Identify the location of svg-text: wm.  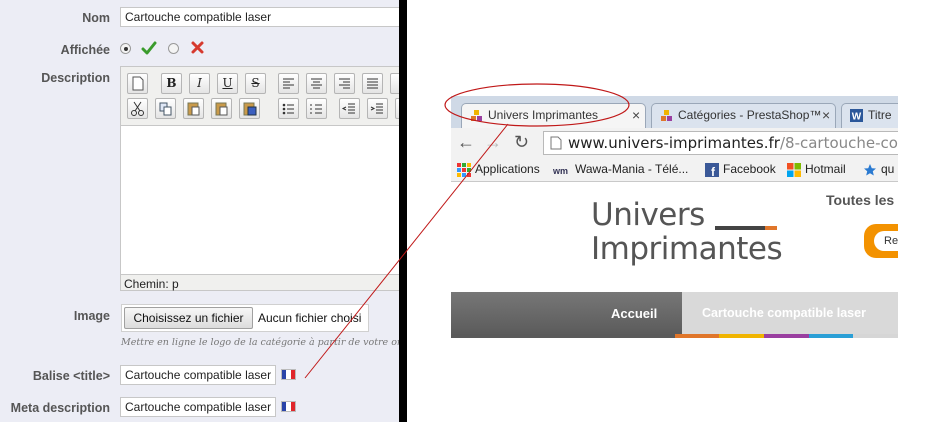
(560, 171).